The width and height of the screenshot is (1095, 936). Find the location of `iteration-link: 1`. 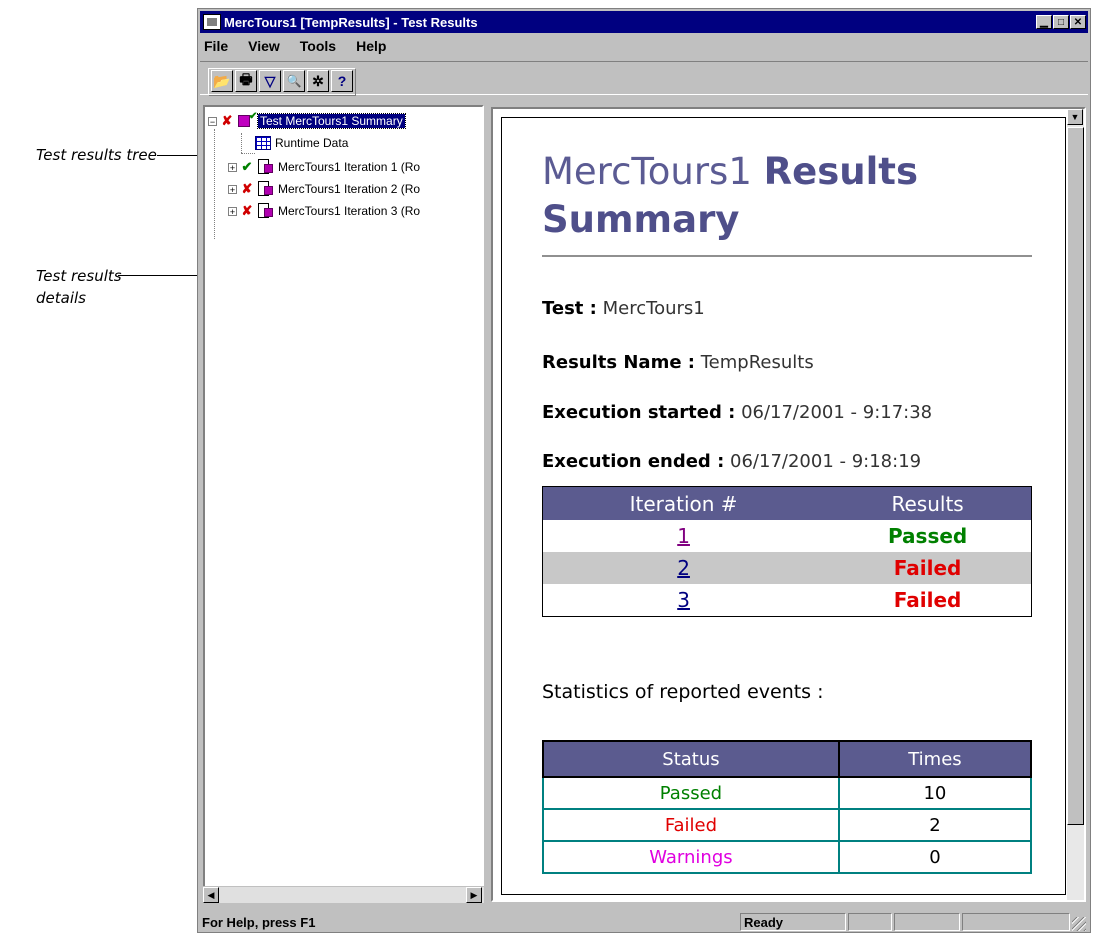

iteration-link: 1 is located at coordinates (683, 536).